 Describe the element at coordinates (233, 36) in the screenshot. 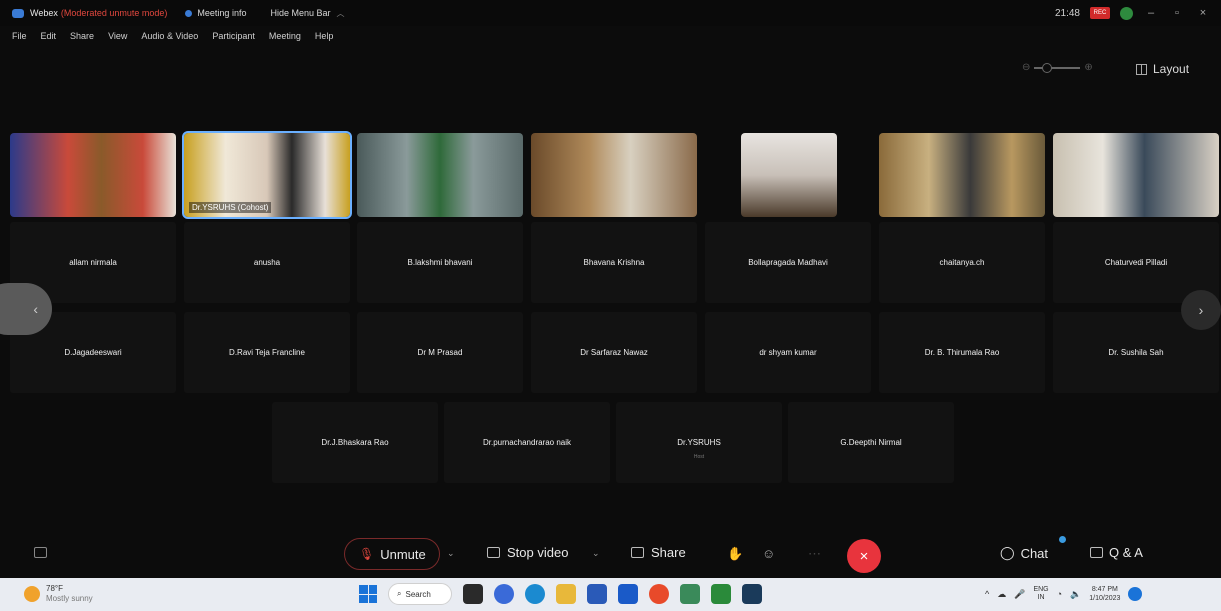

I see `menu-participant: Participant` at that location.